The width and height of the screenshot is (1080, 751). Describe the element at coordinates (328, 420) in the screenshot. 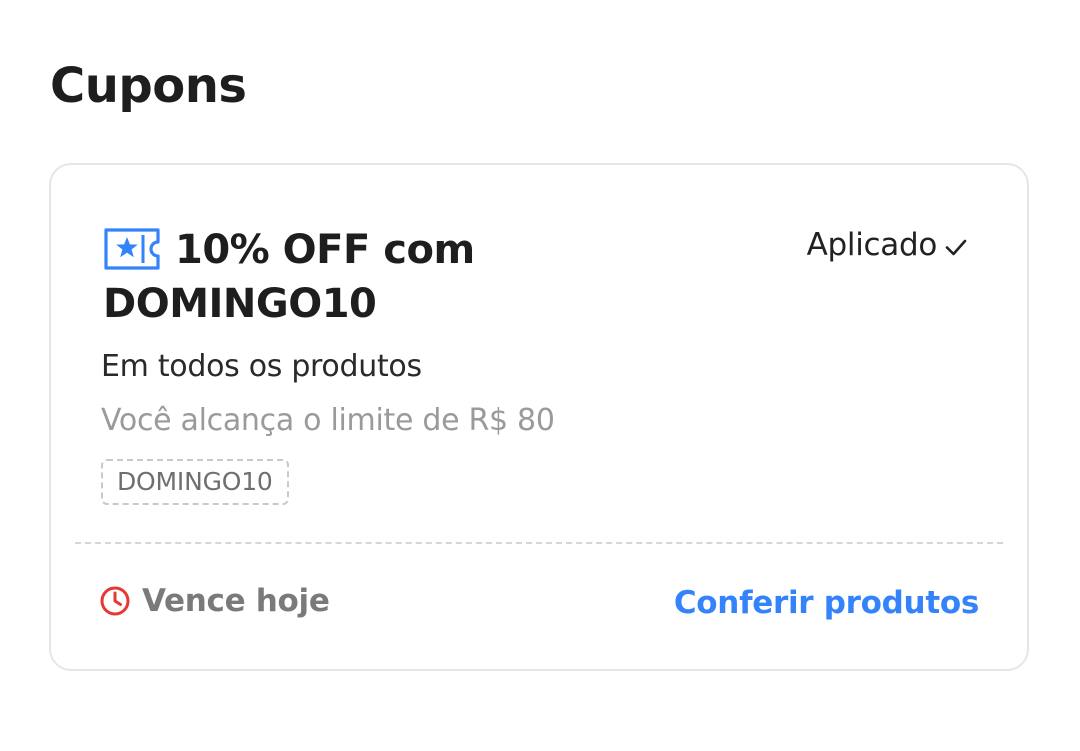

I see `coupon-limit: Você alcança o limite de R$ 80` at that location.